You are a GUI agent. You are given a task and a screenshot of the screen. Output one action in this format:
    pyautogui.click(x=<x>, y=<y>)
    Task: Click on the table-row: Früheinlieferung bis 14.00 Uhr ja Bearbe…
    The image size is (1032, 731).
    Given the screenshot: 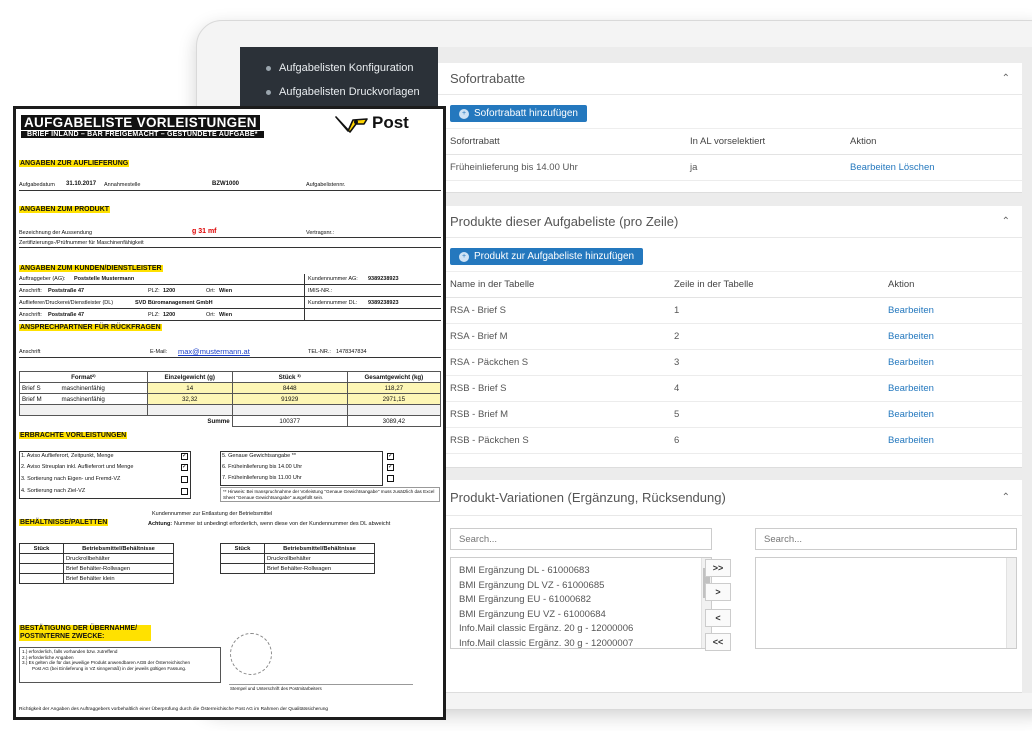 What is the action you would take?
    pyautogui.click(x=730, y=167)
    